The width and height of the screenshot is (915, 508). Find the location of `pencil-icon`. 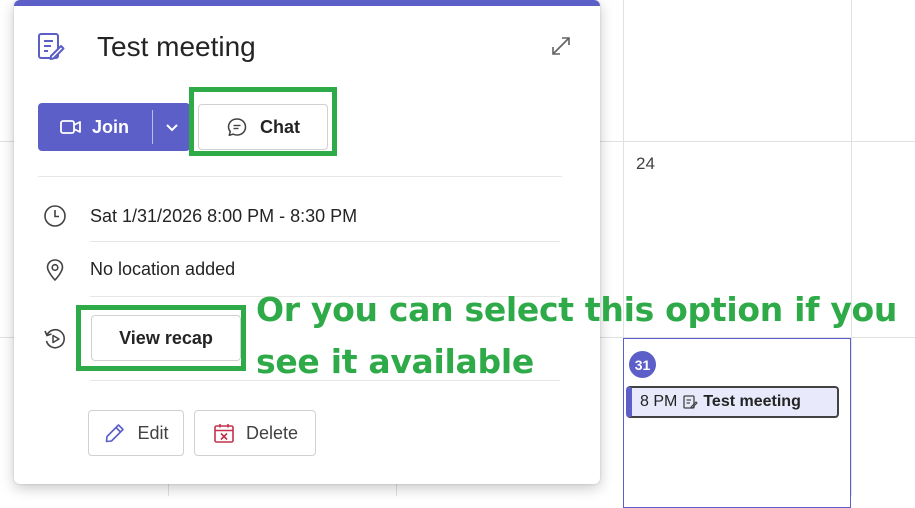

pencil-icon is located at coordinates (115, 433).